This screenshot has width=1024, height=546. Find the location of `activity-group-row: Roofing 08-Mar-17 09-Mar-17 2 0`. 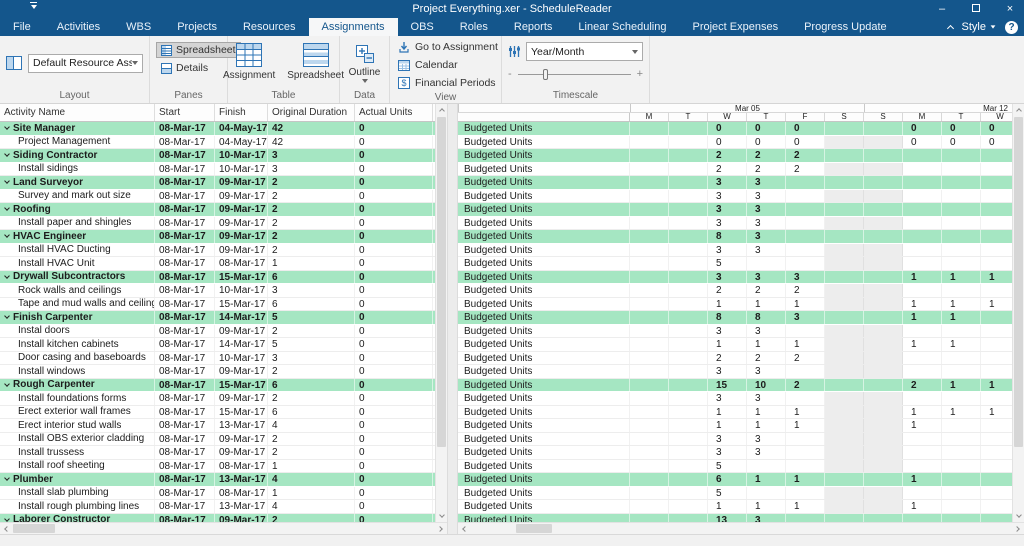

activity-group-row: Roofing 08-Mar-17 09-Mar-17 2 0 is located at coordinates (217, 210).